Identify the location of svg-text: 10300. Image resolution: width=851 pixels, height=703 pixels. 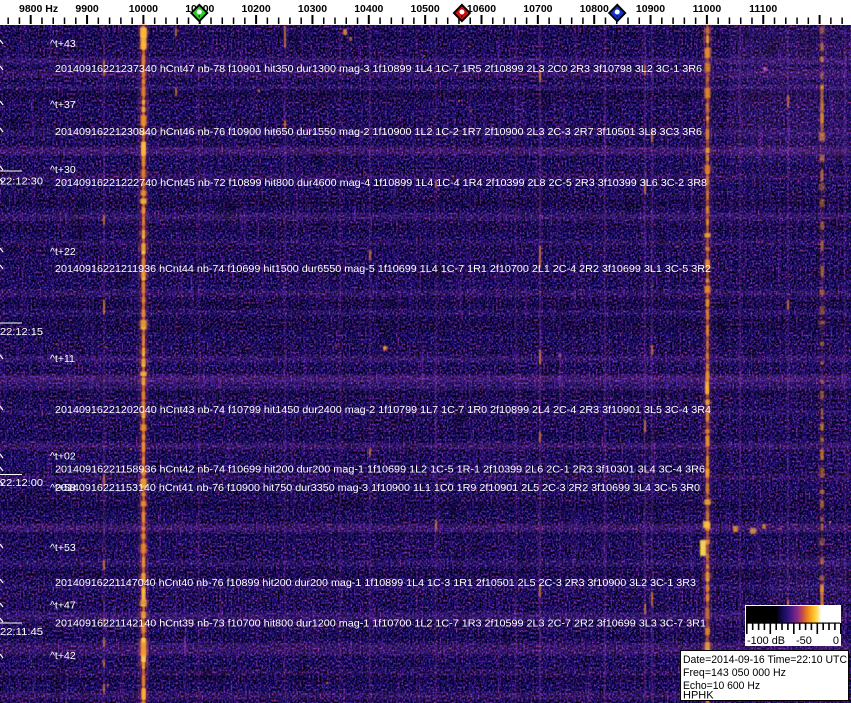
(312, 9).